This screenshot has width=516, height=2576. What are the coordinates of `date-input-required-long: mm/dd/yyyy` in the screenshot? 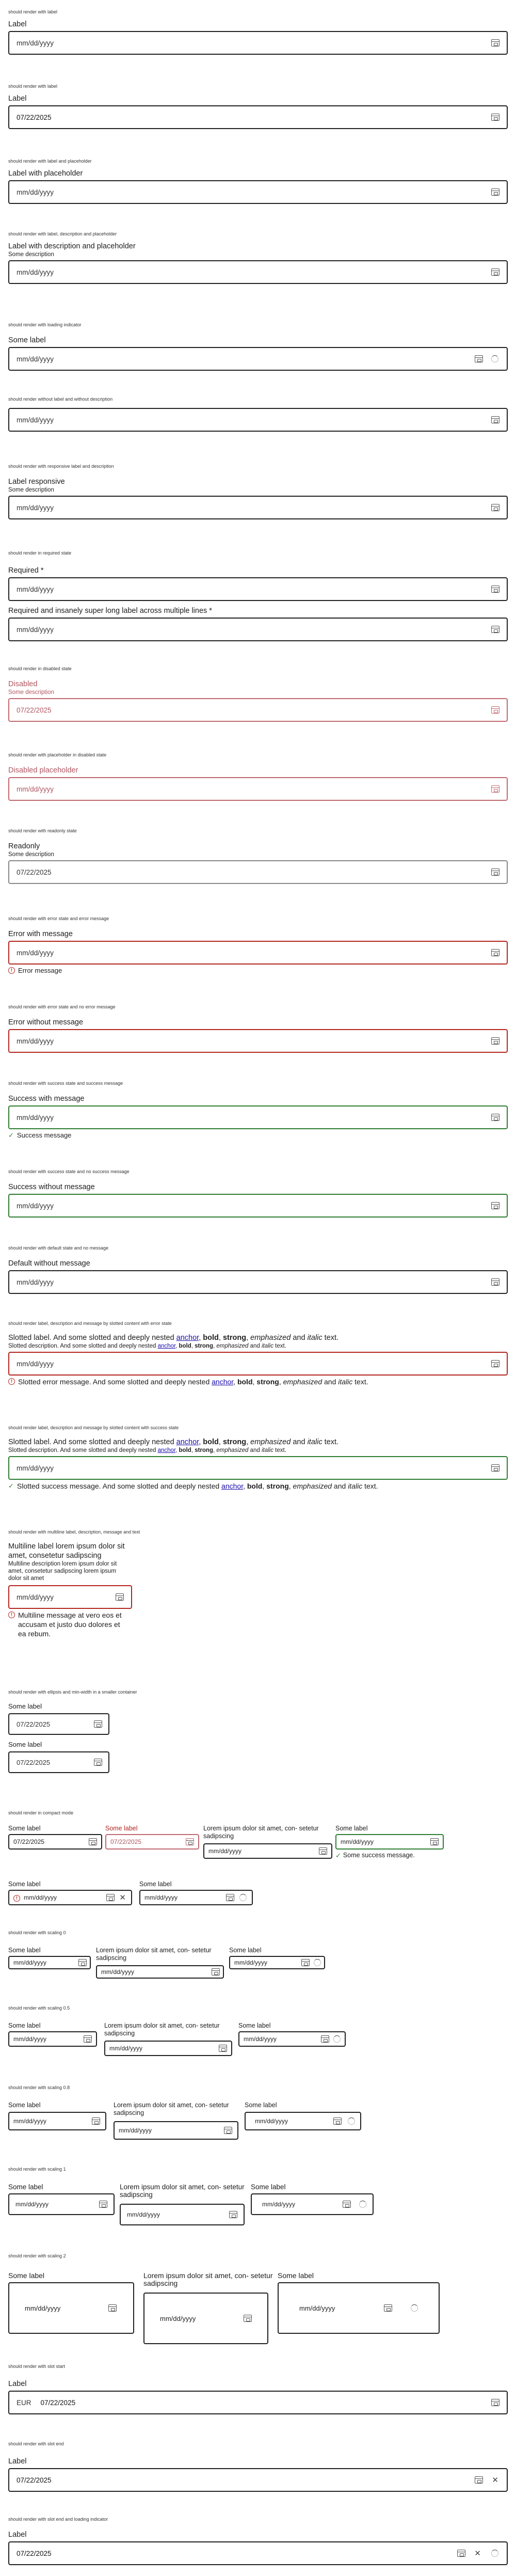 It's located at (258, 630).